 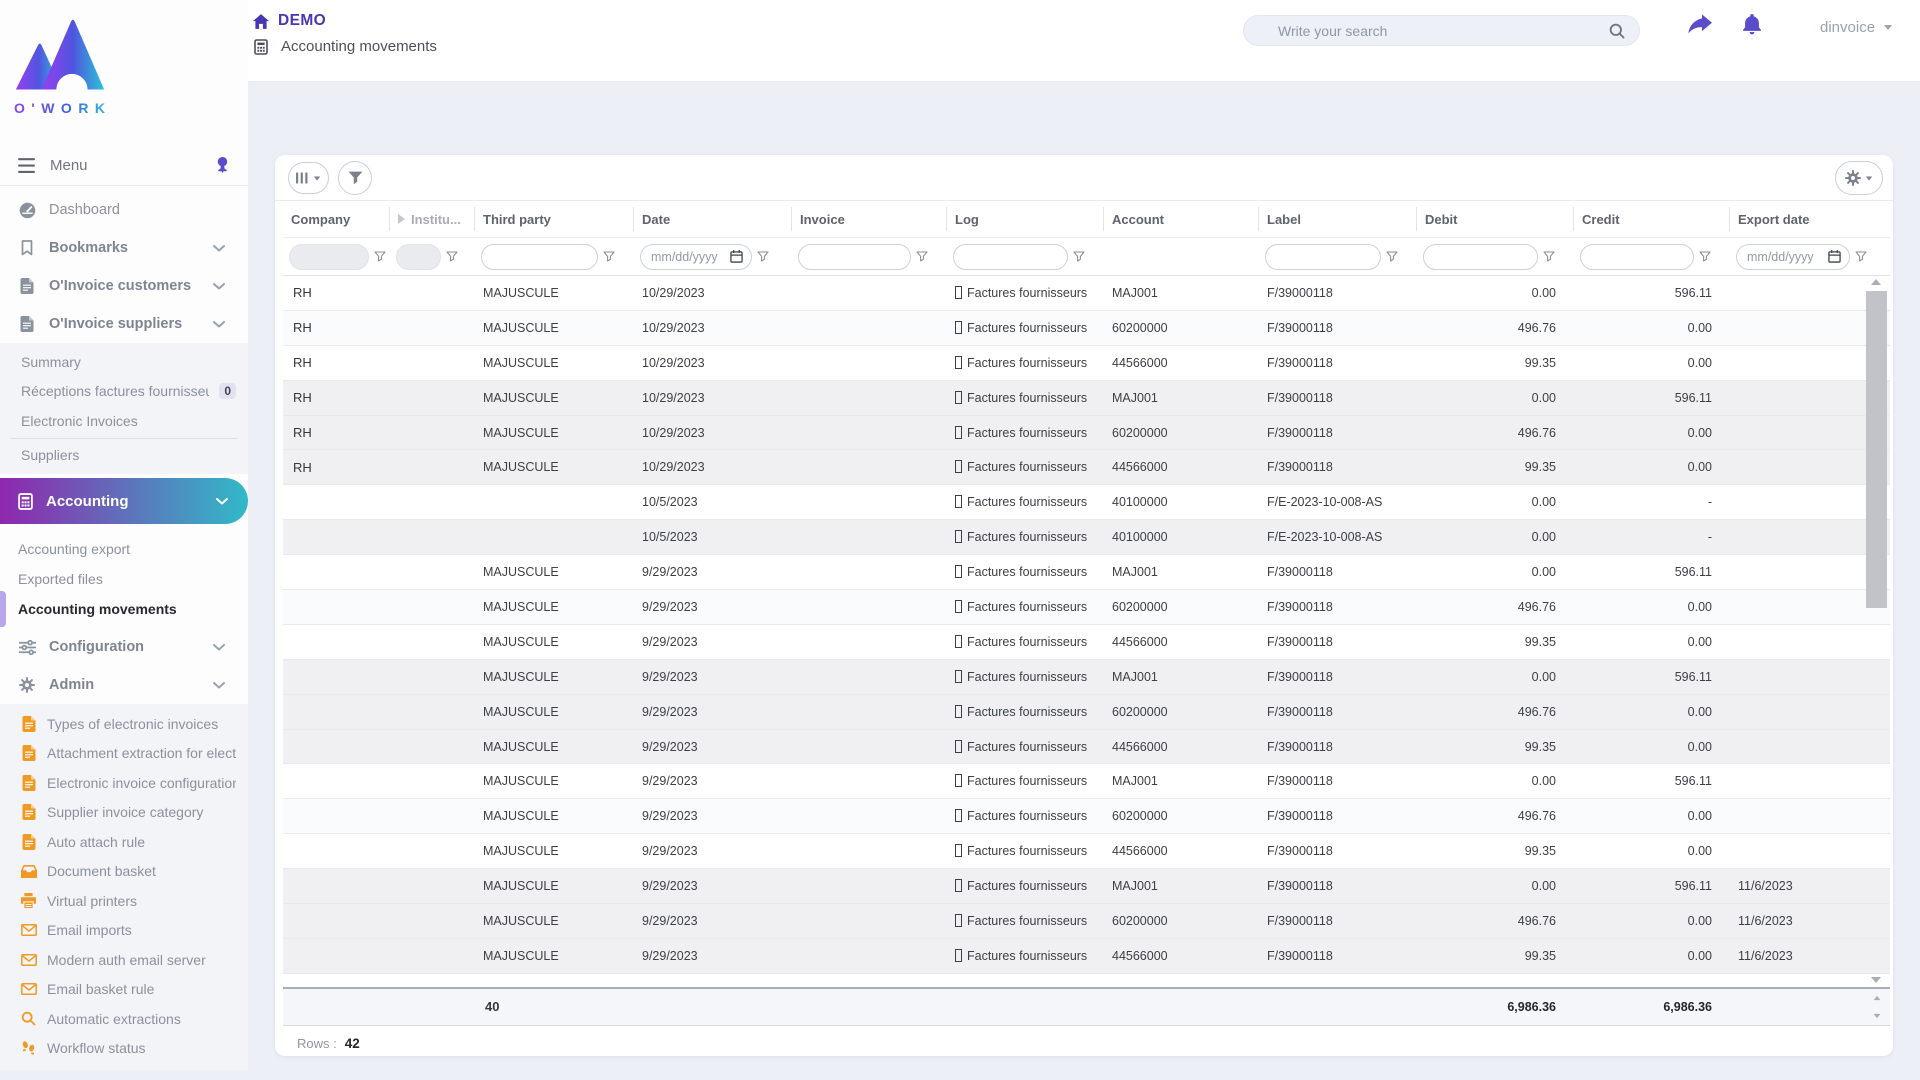 I want to click on sidebar-menu-toggle: Menu, so click(x=124, y=165).